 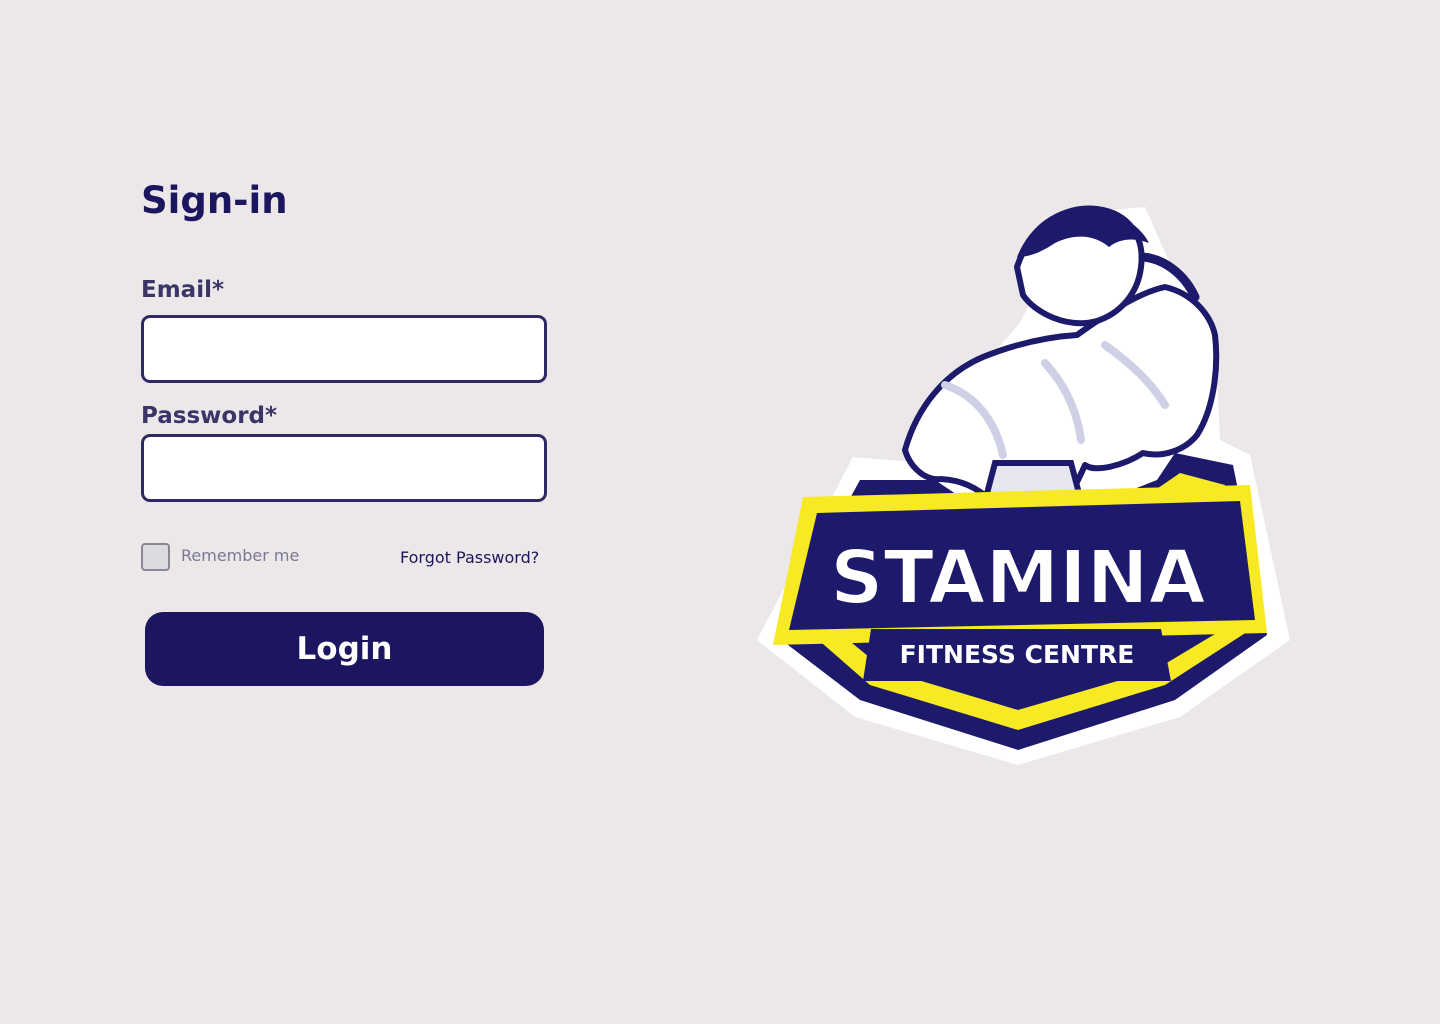 I want to click on logo-subtitle: FITNESS CENTRE, so click(x=1017, y=654).